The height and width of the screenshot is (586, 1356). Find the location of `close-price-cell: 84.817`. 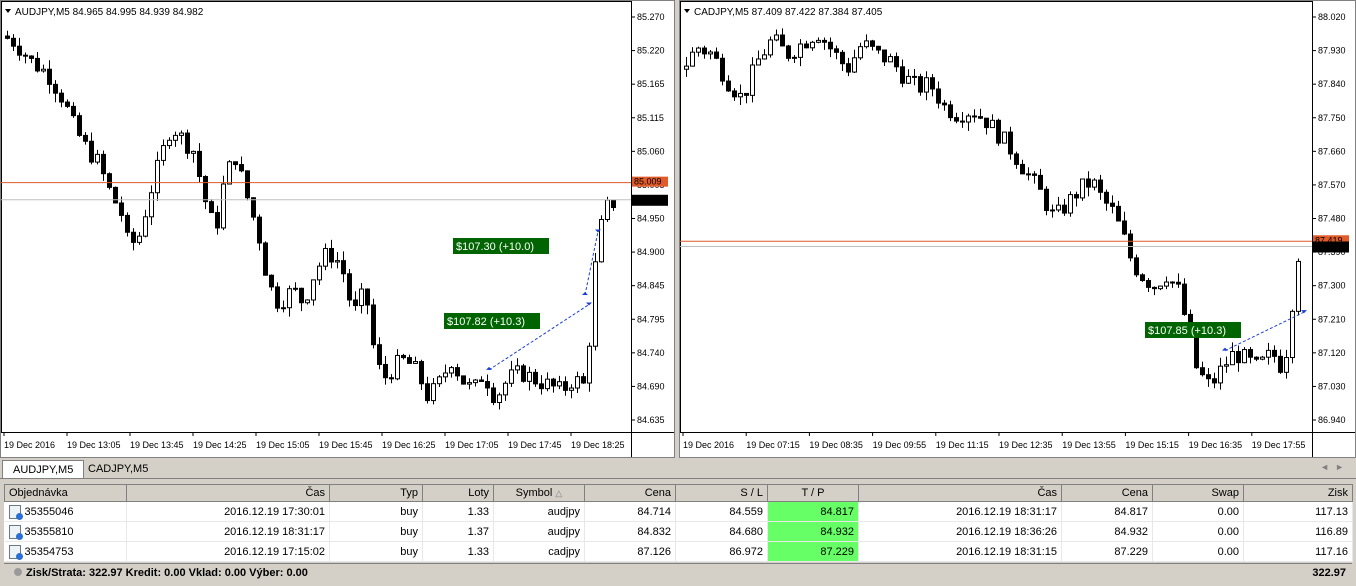

close-price-cell: 84.817 is located at coordinates (1107, 511).